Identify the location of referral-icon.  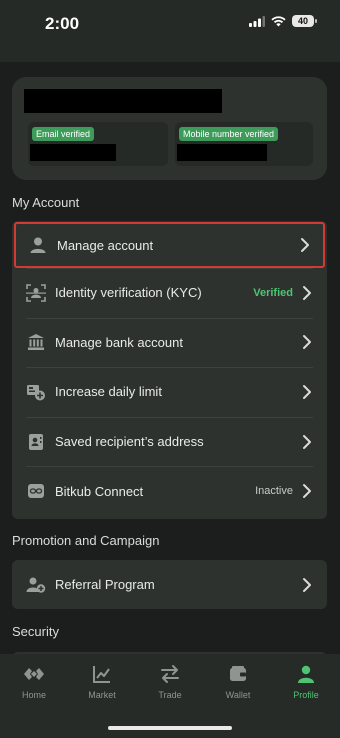
(36, 585).